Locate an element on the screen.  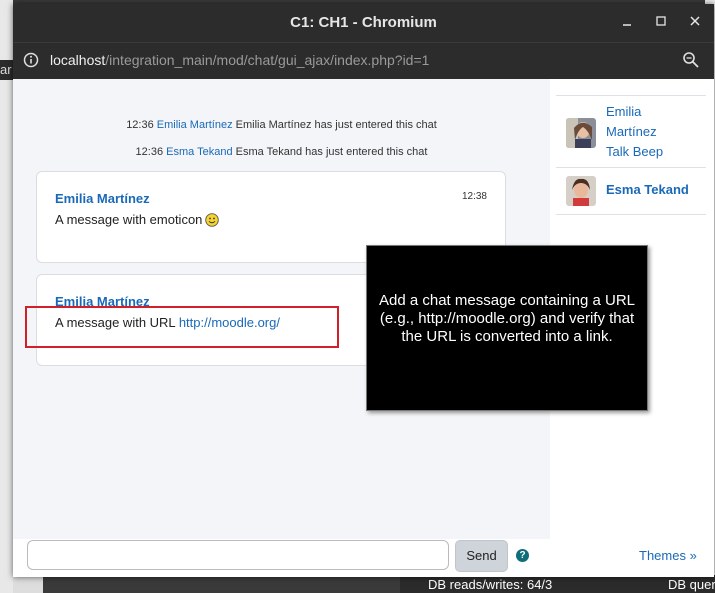
close-button is located at coordinates (695, 22).